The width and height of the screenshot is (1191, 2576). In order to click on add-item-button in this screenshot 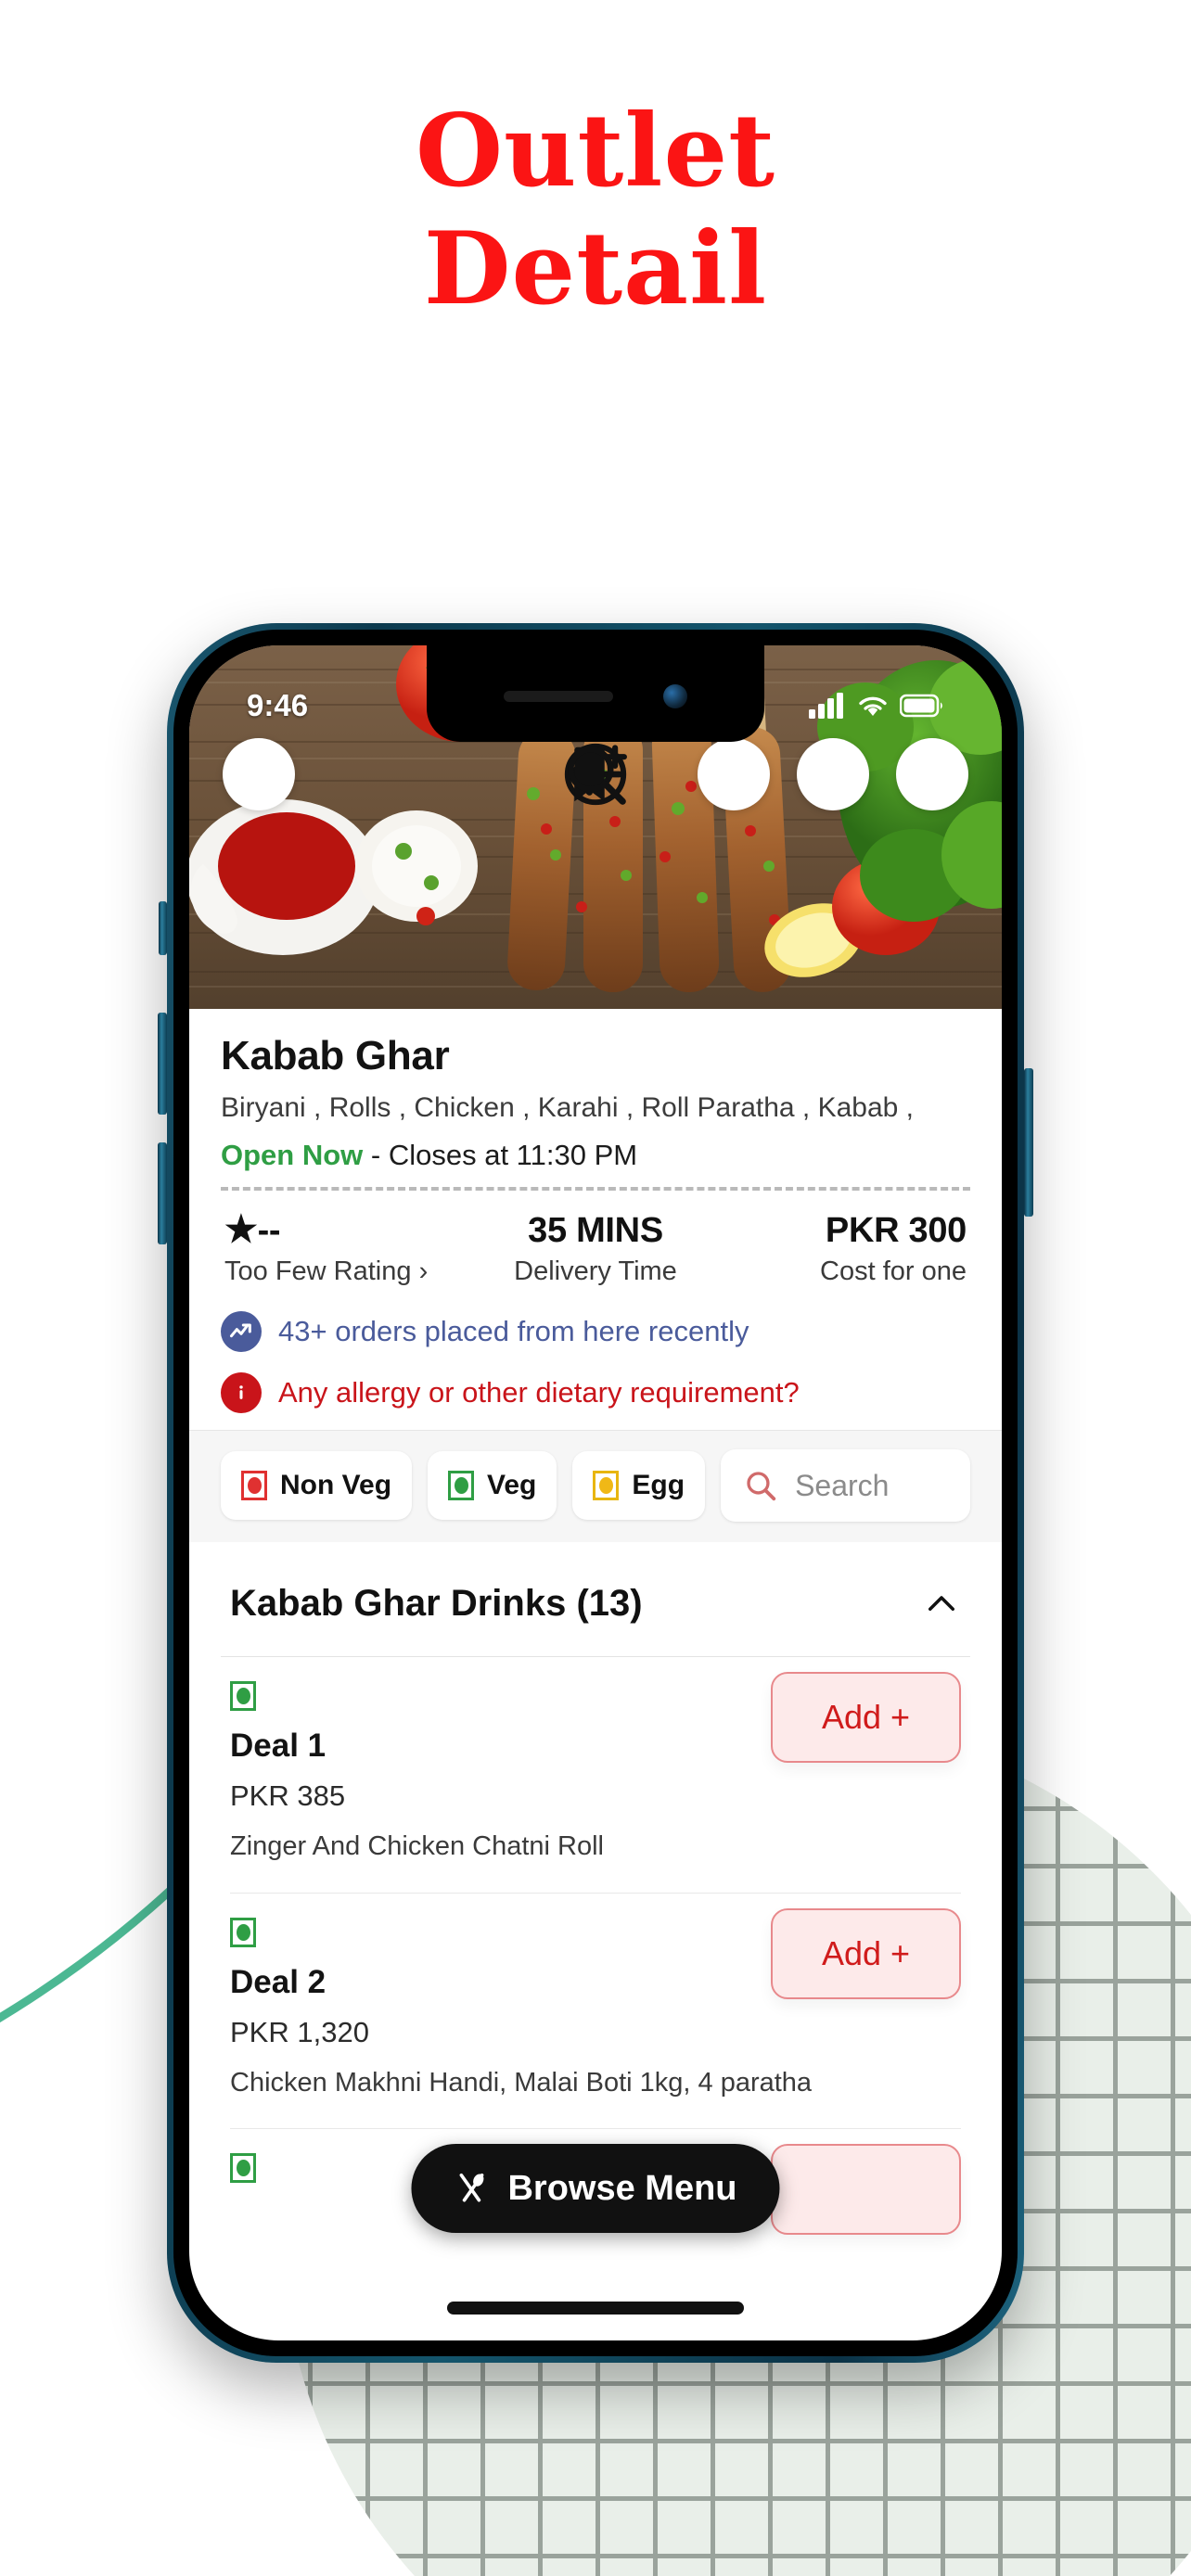, I will do `click(866, 2190)`.